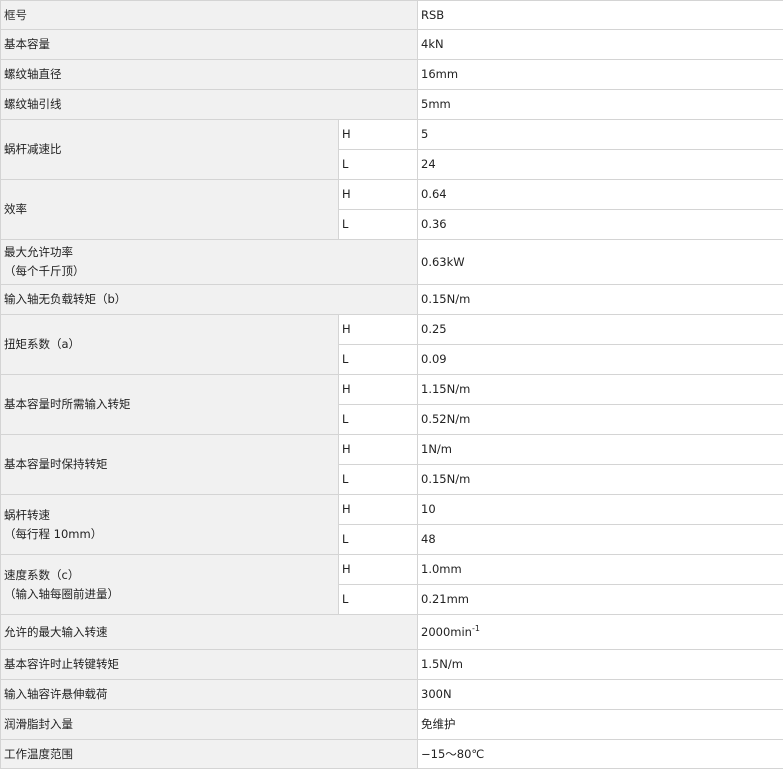 The width and height of the screenshot is (783, 770). Describe the element at coordinates (209, 299) in the screenshot. I see `row-label: 输入轴无负载转矩（b）` at that location.